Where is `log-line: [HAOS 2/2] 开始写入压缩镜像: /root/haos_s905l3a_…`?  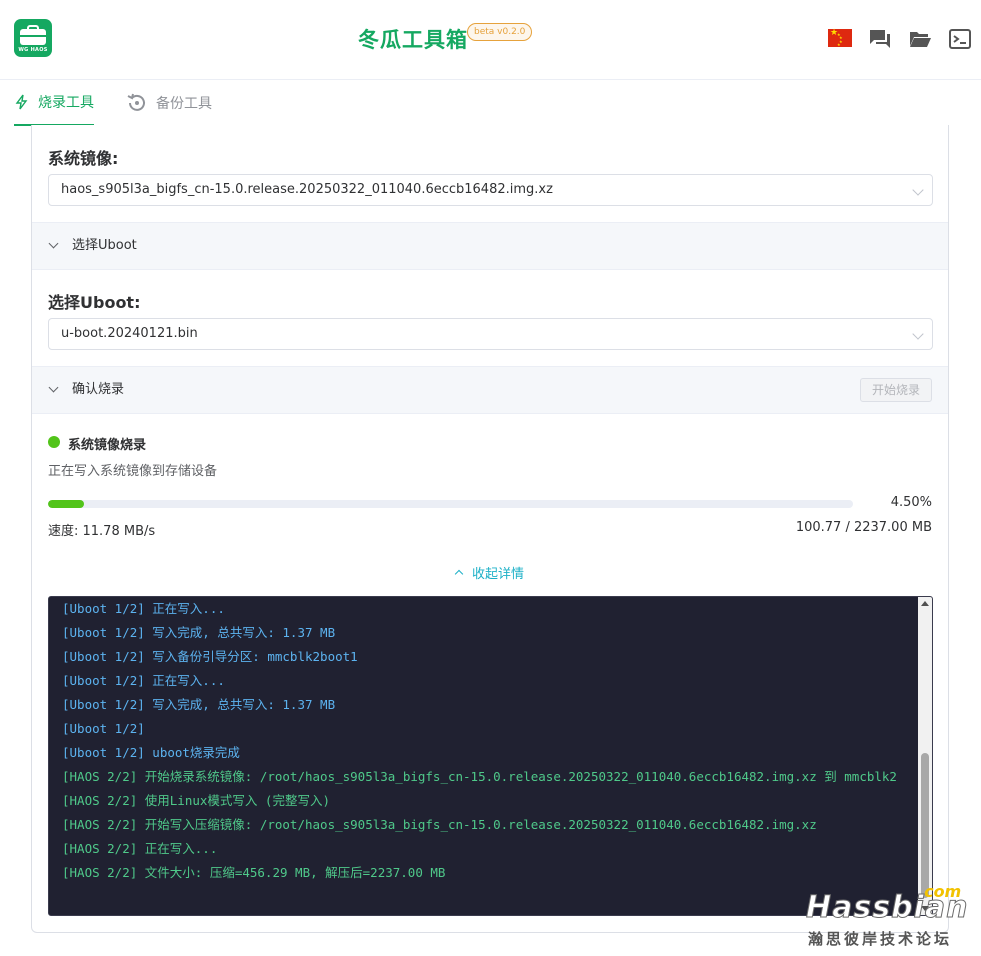
log-line: [HAOS 2/2] 开始写入压缩镜像: /root/haos_s905l3a_… is located at coordinates (439, 824).